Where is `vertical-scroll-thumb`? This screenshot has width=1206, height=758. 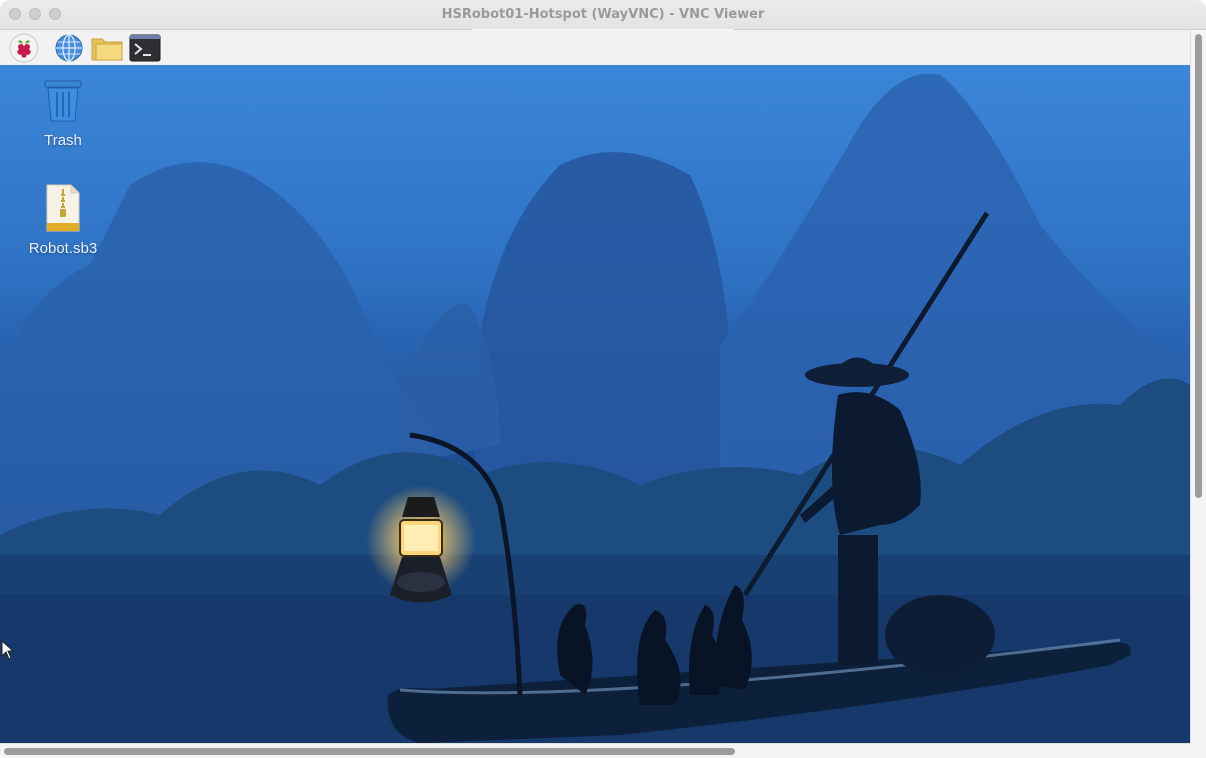
vertical-scroll-thumb is located at coordinates (1198, 266).